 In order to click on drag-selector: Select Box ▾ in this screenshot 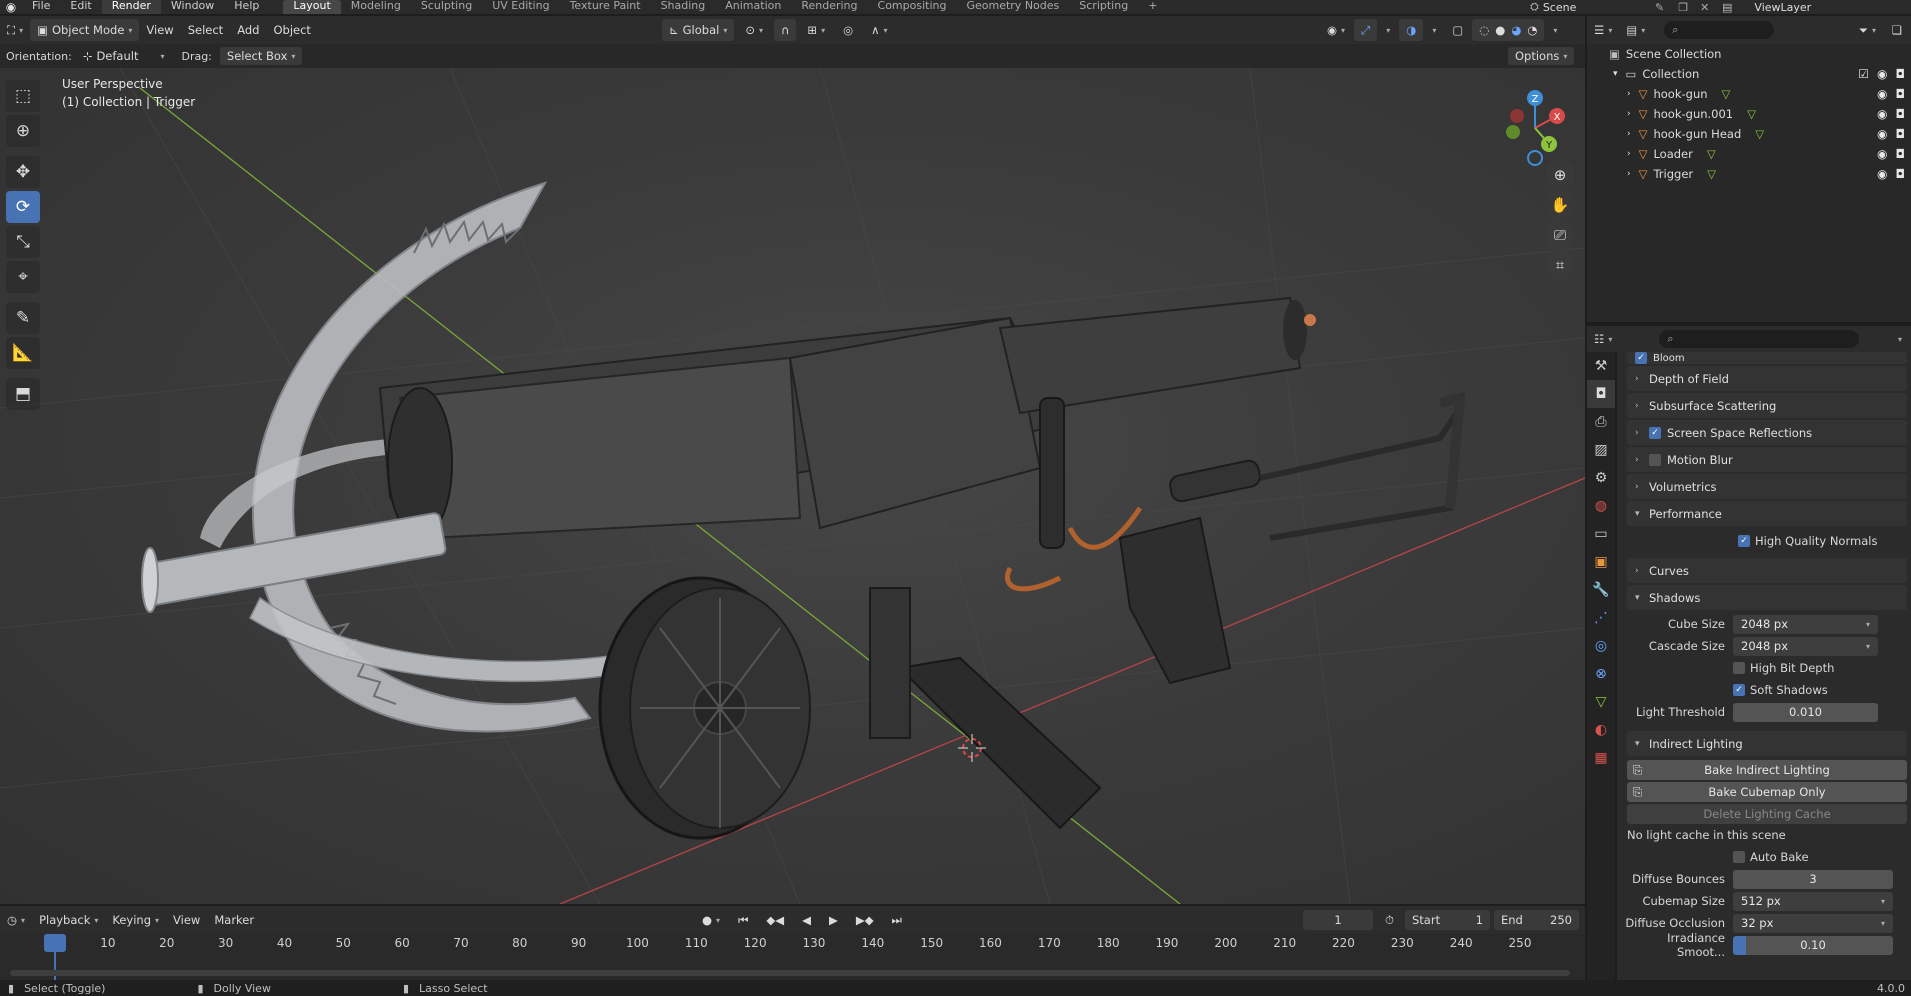, I will do `click(261, 56)`.